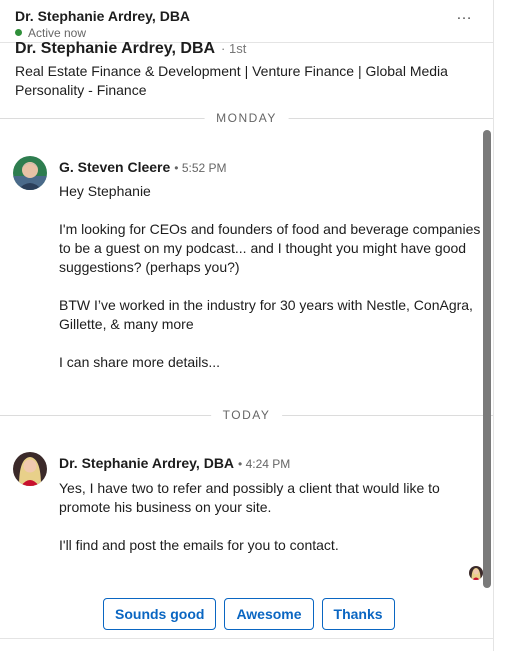 This screenshot has width=506, height=651. Describe the element at coordinates (115, 48) in the screenshot. I see `profile-name: Dr. Stephanie Ardrey, DBA` at that location.